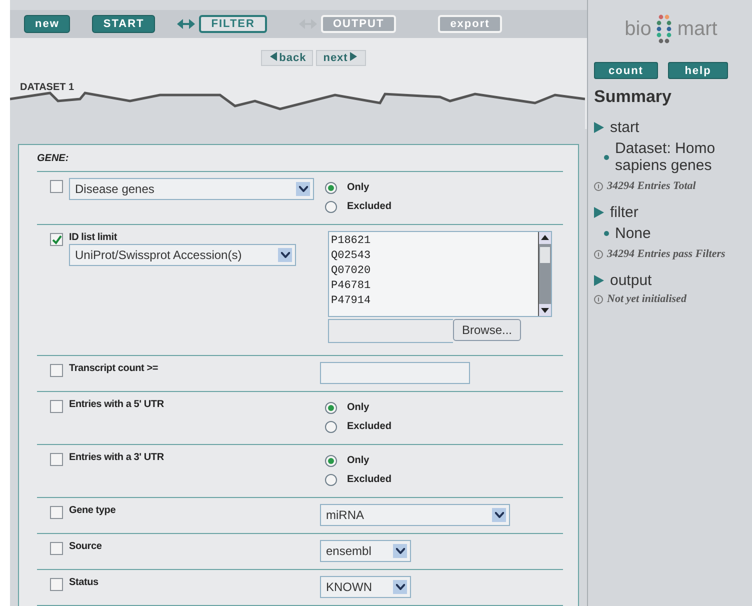 Image resolution: width=752 pixels, height=606 pixels. Describe the element at coordinates (697, 29) in the screenshot. I see `logo-text: mart` at that location.